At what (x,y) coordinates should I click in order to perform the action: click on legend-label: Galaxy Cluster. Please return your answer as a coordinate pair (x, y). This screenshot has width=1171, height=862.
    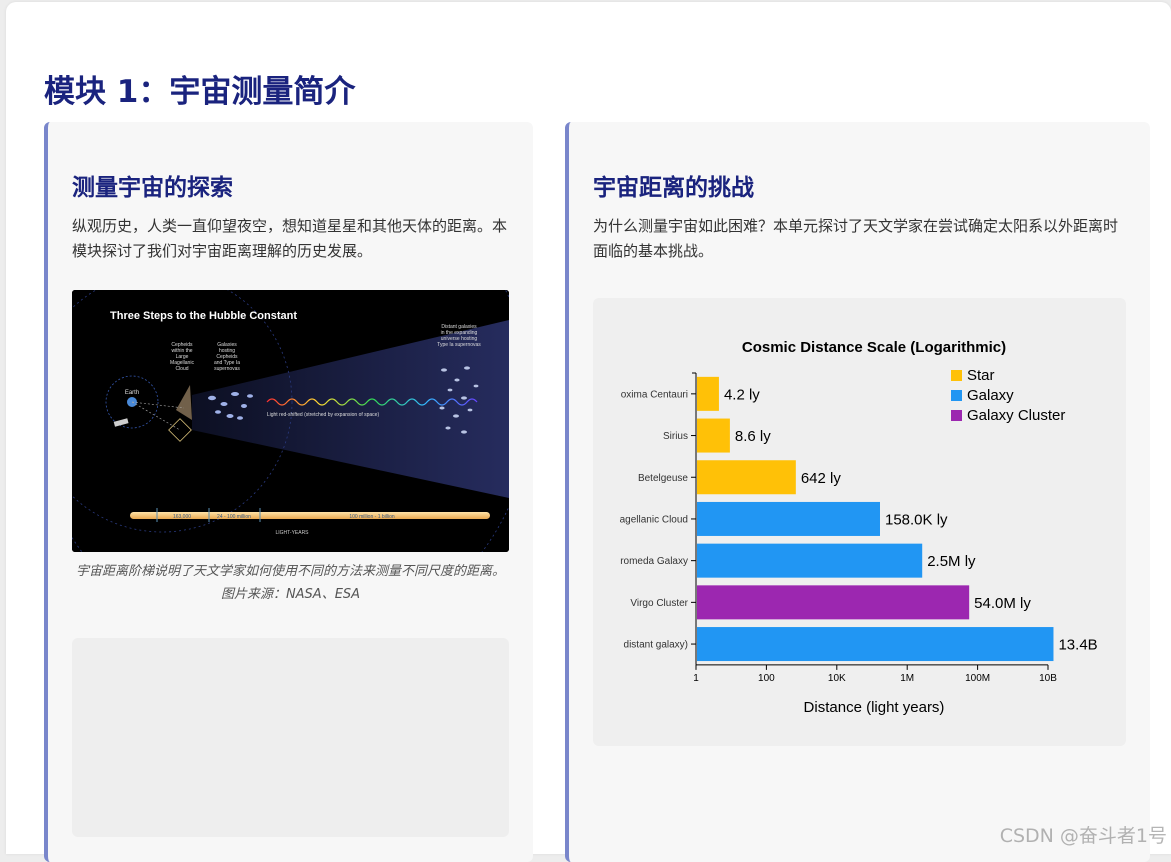
    Looking at the image, I should click on (1016, 415).